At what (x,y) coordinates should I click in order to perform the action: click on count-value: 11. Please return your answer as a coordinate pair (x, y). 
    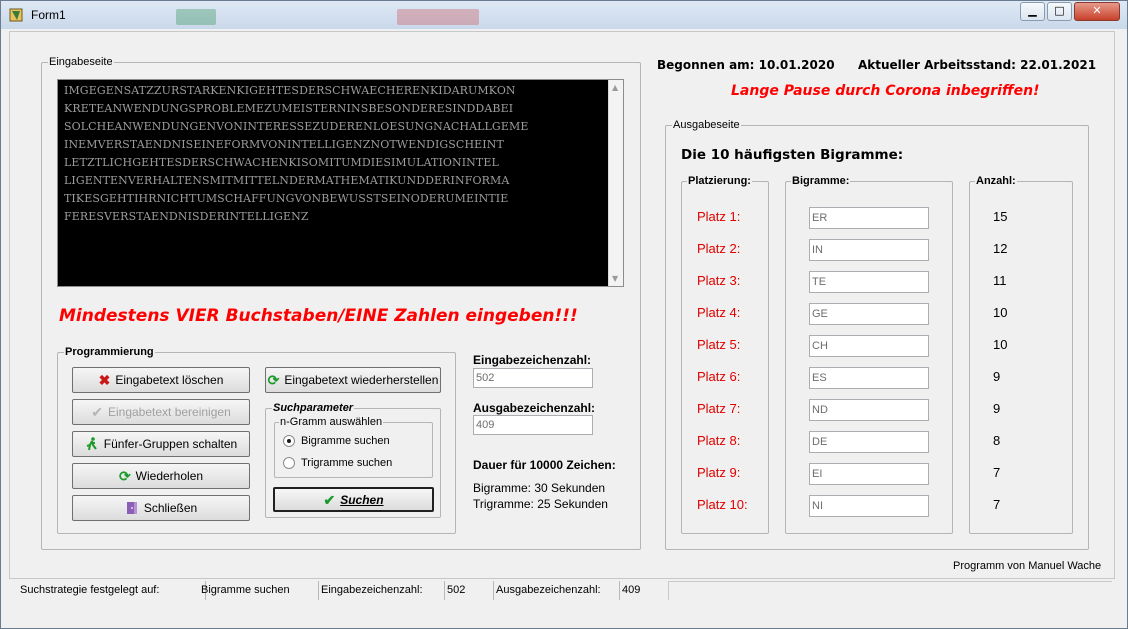
    Looking at the image, I should click on (1000, 280).